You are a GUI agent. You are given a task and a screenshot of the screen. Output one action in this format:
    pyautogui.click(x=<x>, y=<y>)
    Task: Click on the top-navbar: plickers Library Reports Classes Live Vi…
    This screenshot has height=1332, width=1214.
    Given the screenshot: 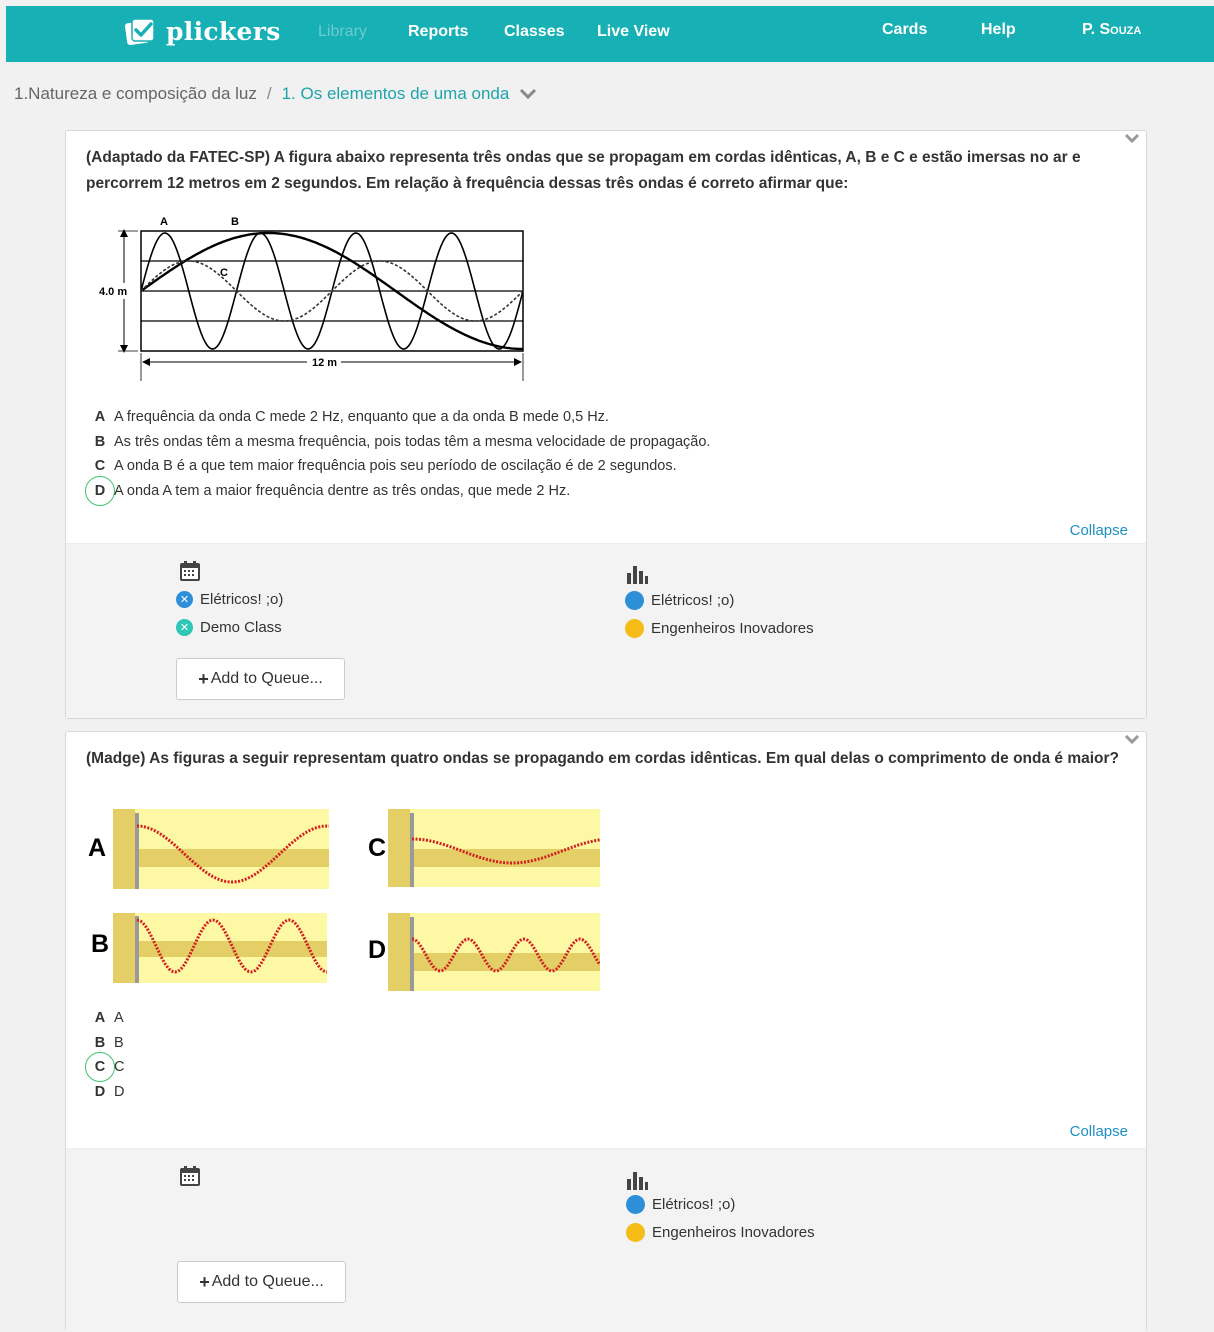 What is the action you would take?
    pyautogui.click(x=610, y=34)
    